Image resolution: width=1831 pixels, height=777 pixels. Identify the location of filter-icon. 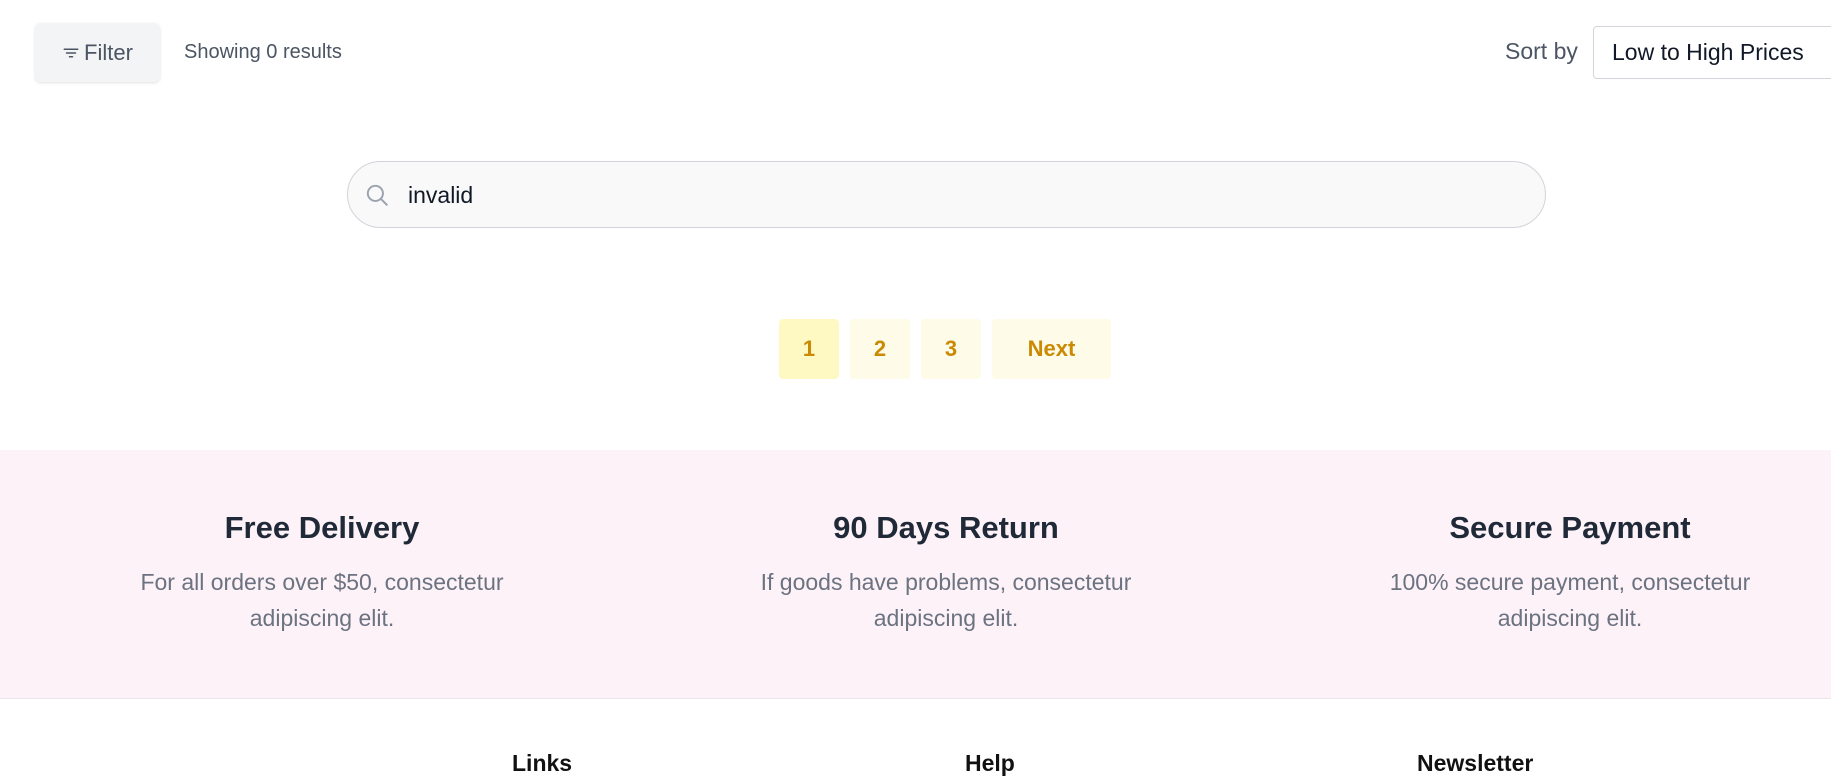
(71, 52).